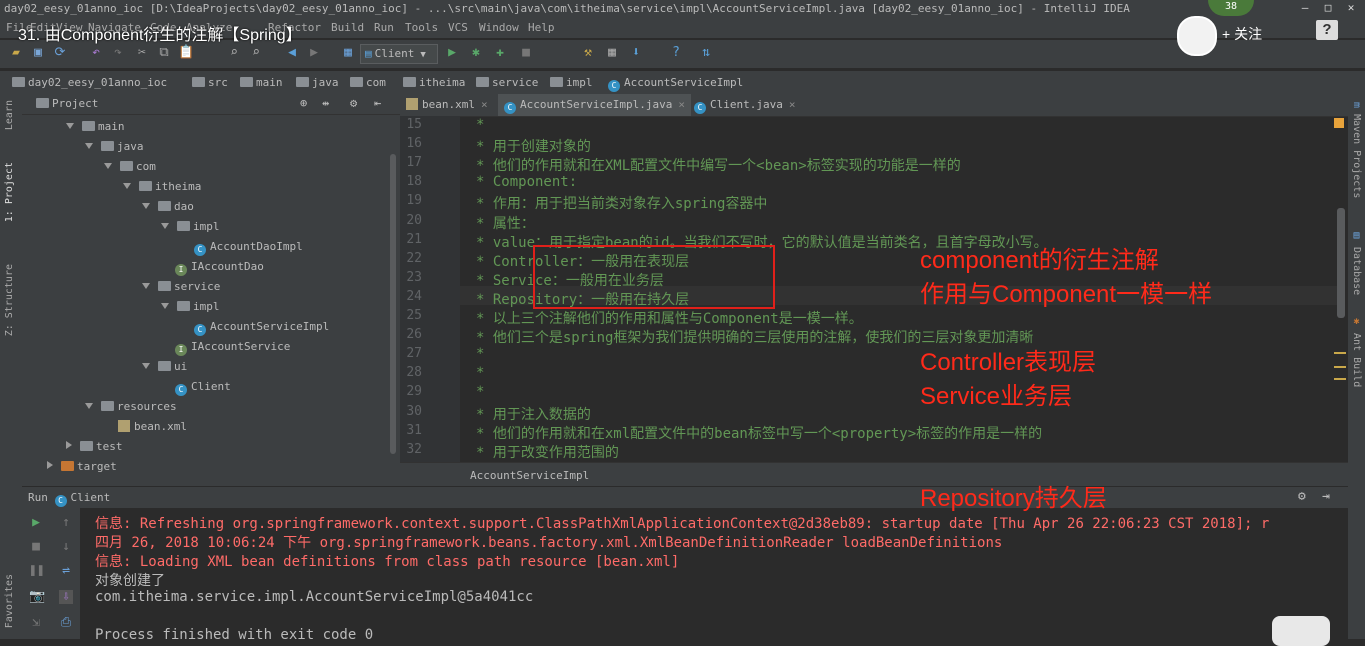  I want to click on tree-item: I IAccountDao, so click(212, 268).